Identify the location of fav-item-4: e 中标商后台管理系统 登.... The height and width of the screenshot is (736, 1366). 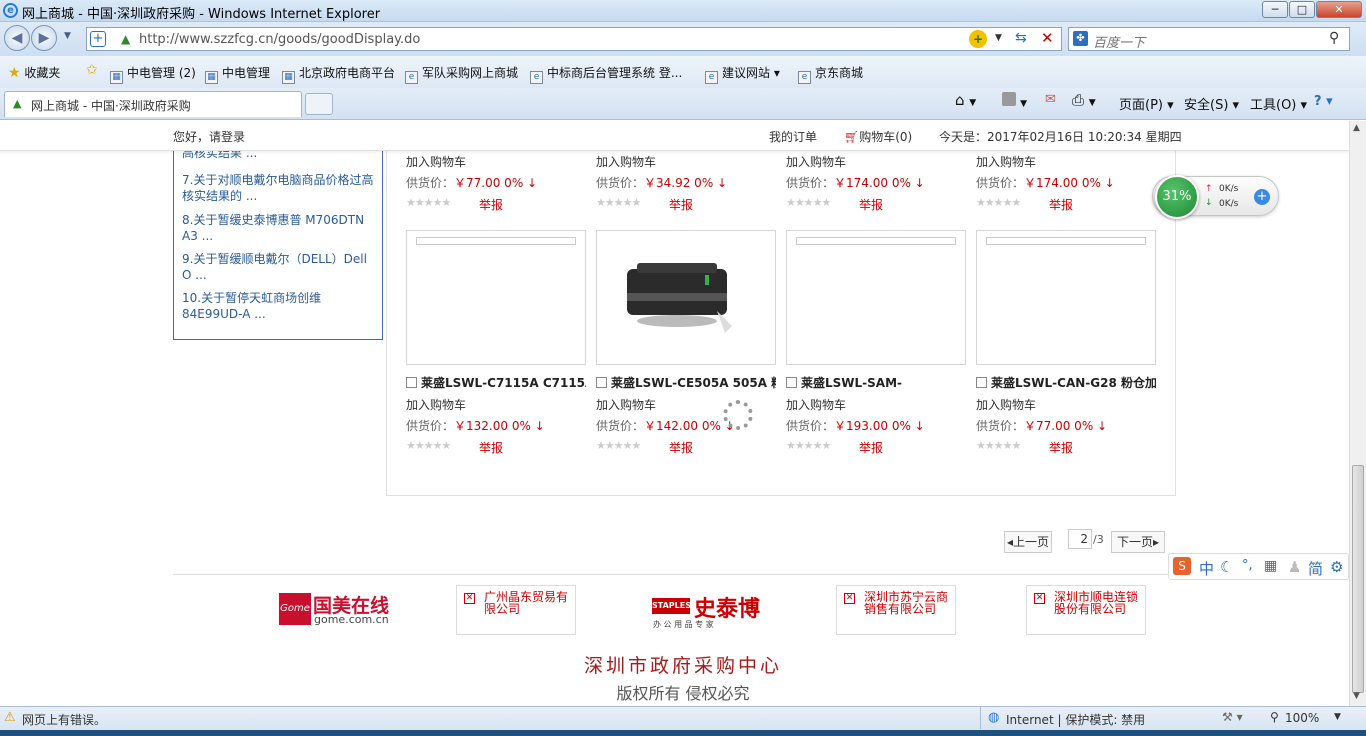
(606, 74).